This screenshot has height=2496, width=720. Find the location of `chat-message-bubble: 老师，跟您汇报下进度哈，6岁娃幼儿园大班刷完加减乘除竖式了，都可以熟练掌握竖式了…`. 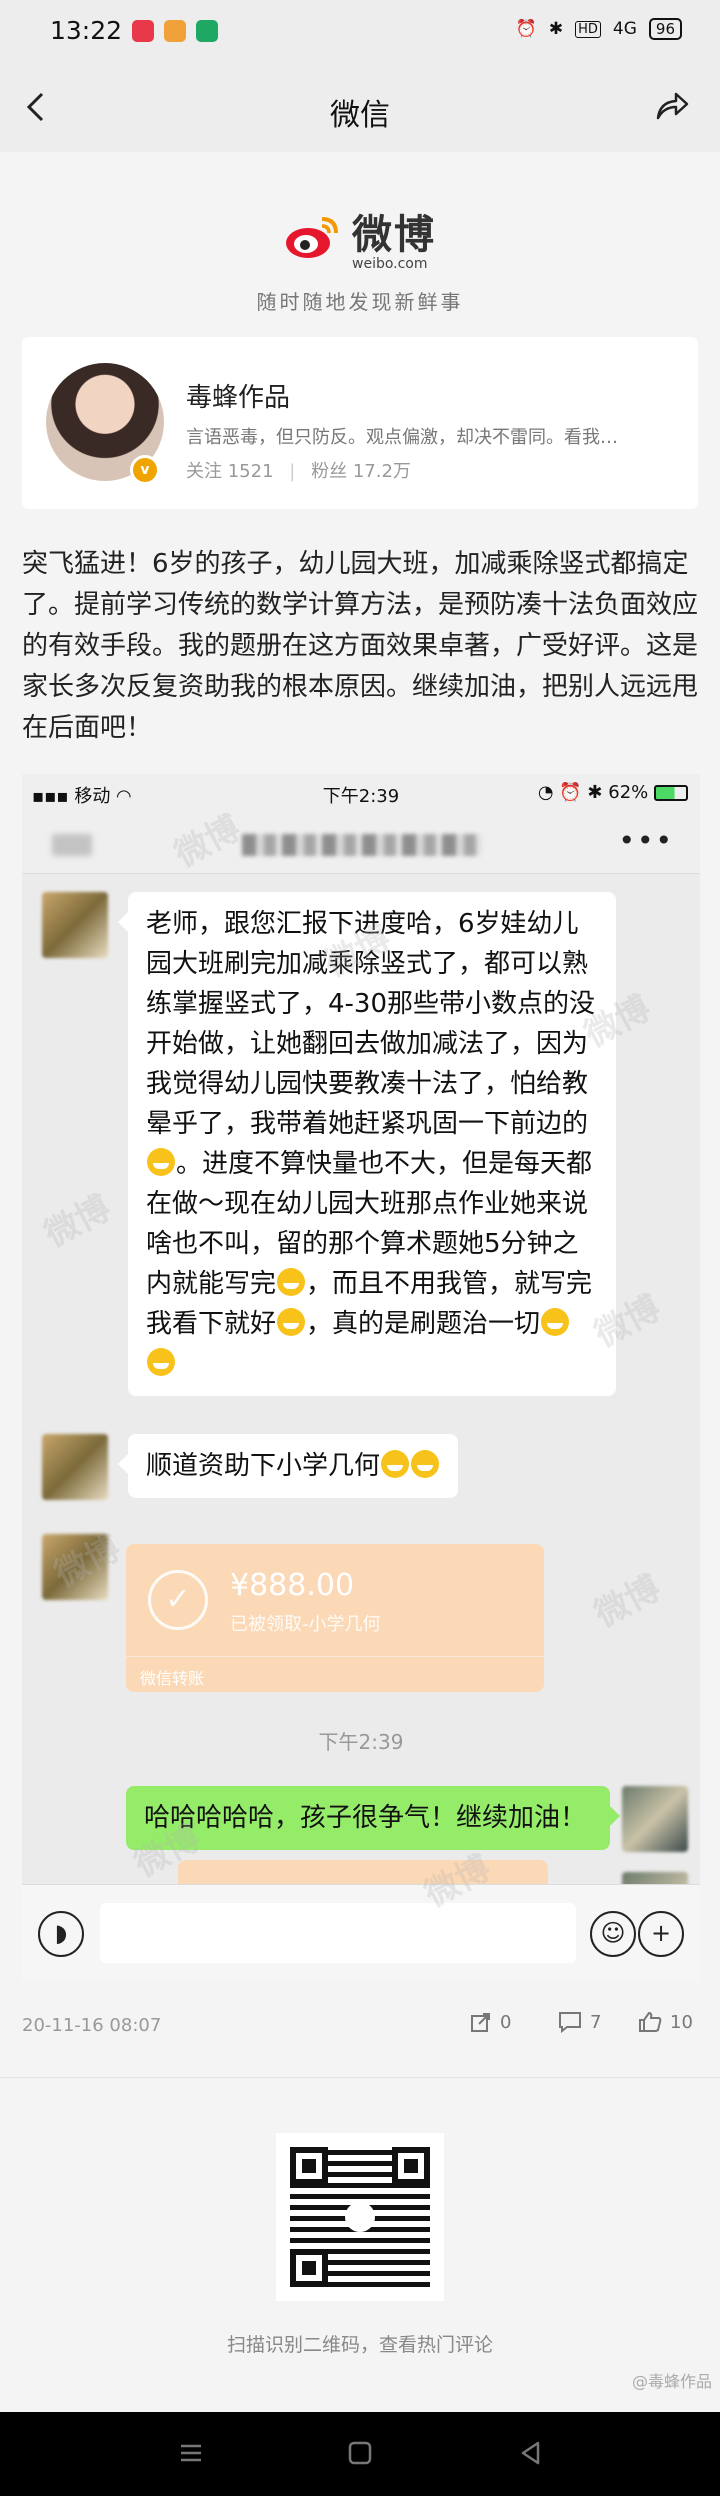

chat-message-bubble: 老师，跟您汇报下进度哈，6岁娃幼儿园大班刷完加减乘除竖式了，都可以熟练掌握竖式了… is located at coordinates (367, 1144).